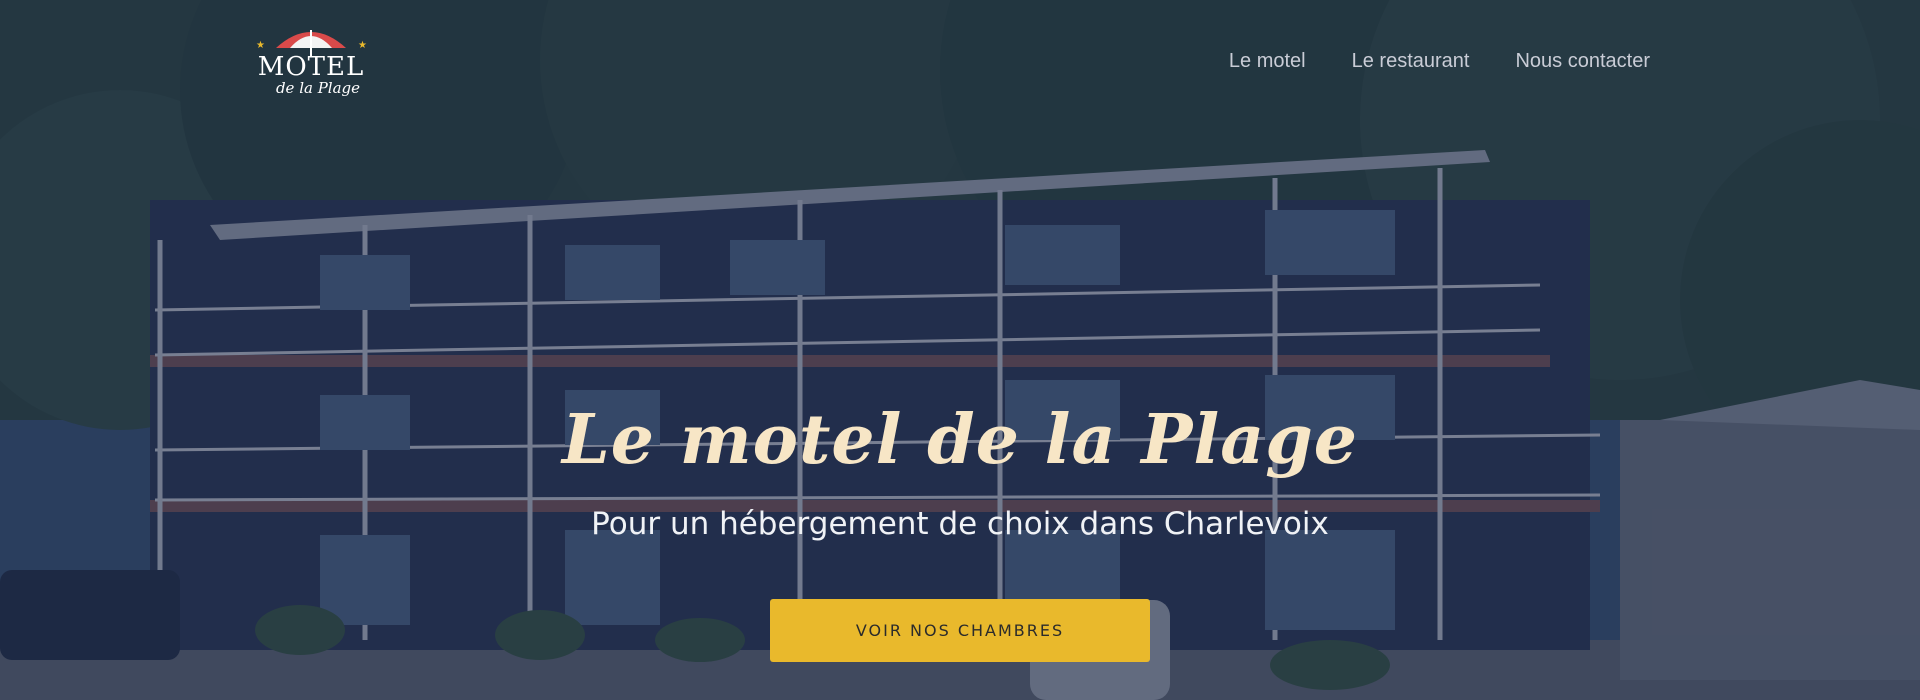 Image resolution: width=1920 pixels, height=700 pixels. I want to click on main-navigation: Le motel Le restaurant Nous contacter, so click(1439, 61).